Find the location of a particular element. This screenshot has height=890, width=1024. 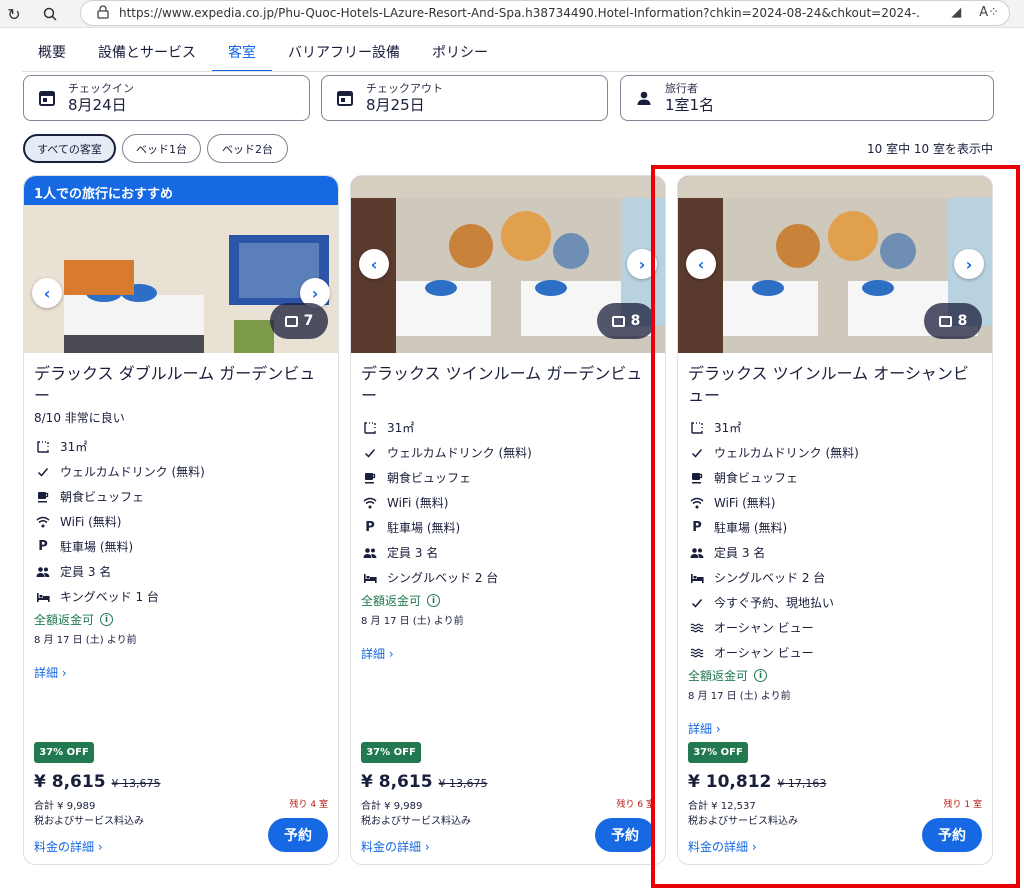

current-price: ¥ 10,812 is located at coordinates (730, 782).